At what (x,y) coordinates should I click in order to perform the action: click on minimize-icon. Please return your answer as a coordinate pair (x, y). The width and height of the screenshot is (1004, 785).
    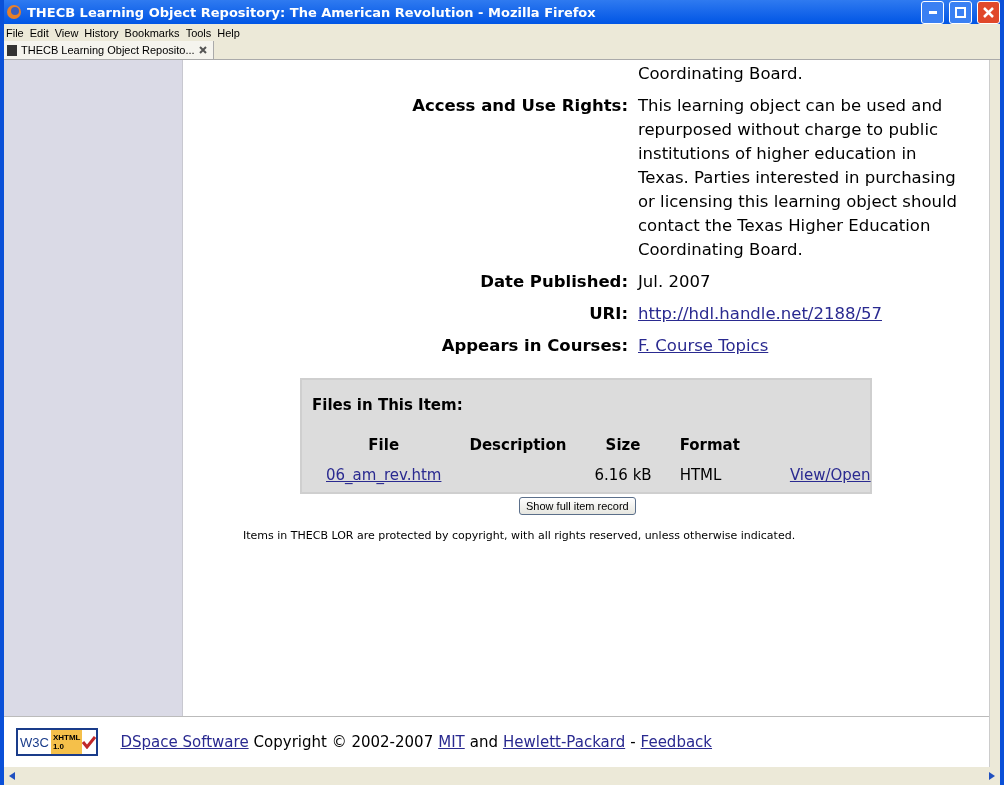
    Looking at the image, I should click on (932, 12).